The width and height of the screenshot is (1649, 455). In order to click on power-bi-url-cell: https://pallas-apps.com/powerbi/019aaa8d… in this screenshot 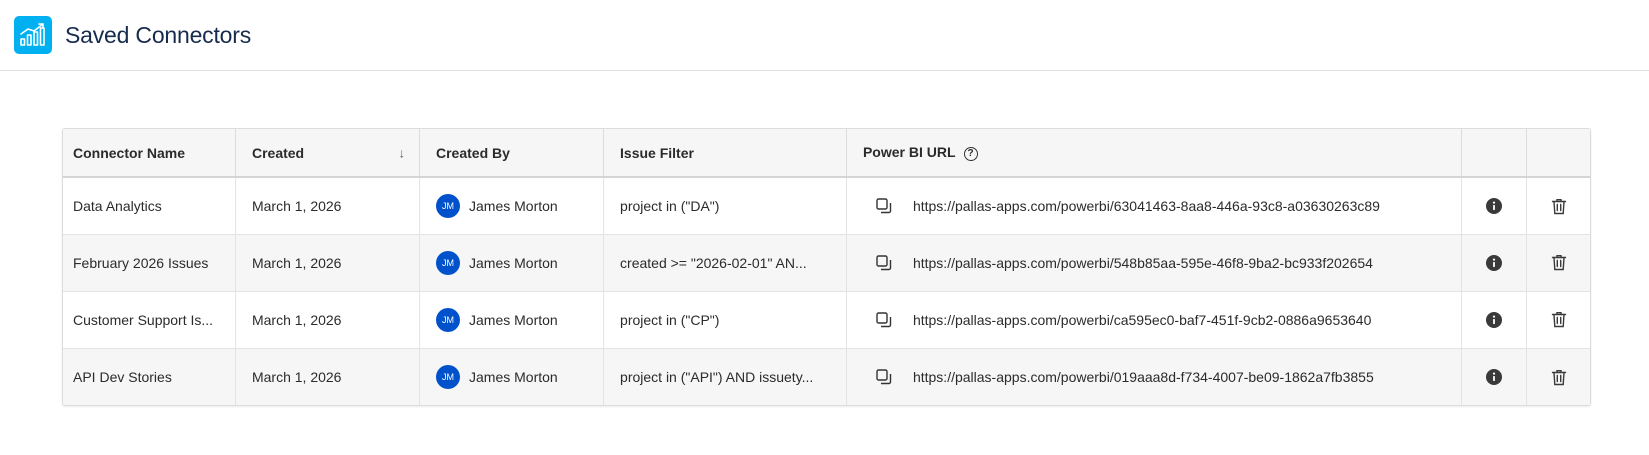, I will do `click(1154, 376)`.